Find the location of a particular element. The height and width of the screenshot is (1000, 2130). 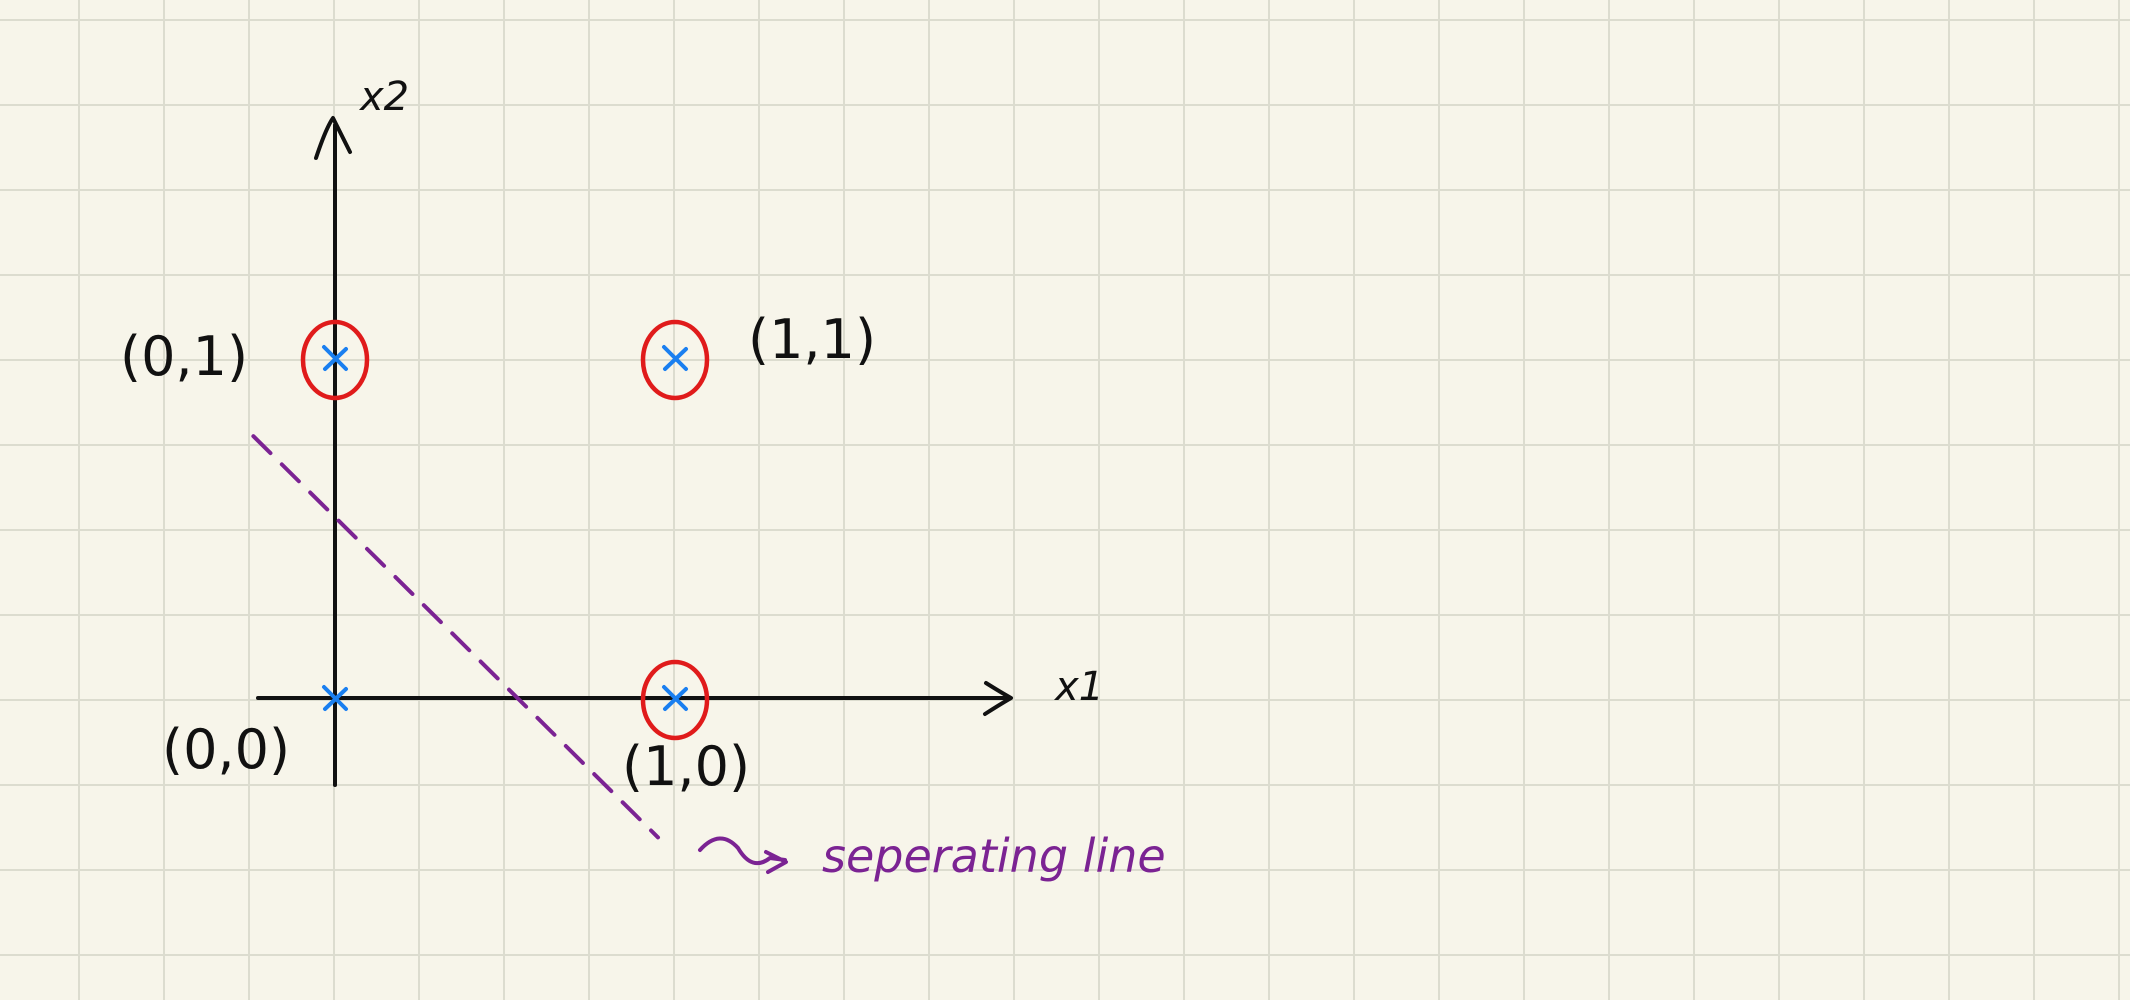

x-axis-label: x1 is located at coordinates (1078, 687).